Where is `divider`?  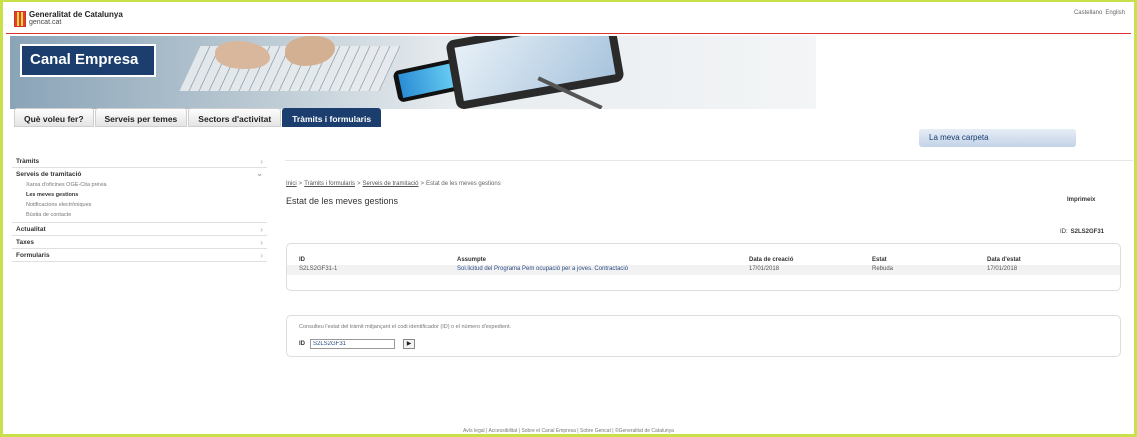 divider is located at coordinates (709, 160).